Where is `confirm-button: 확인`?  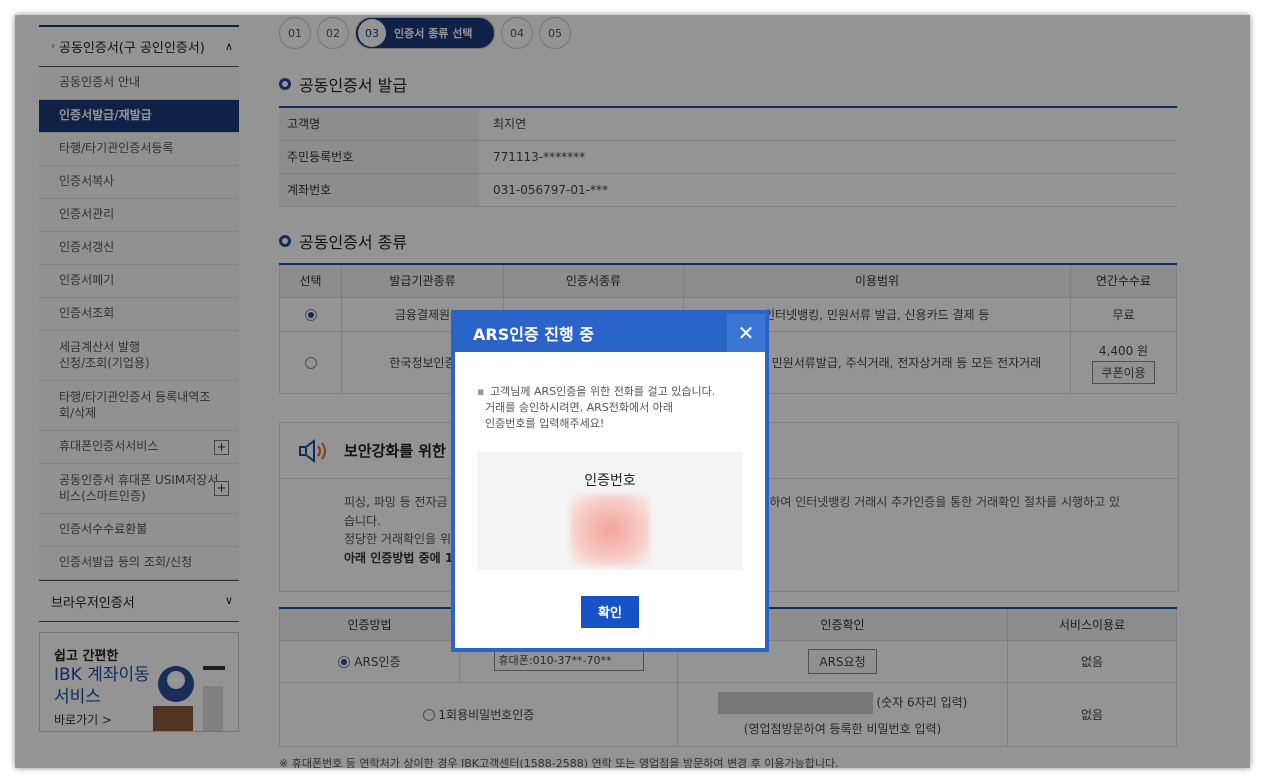 confirm-button: 확인 is located at coordinates (610, 611).